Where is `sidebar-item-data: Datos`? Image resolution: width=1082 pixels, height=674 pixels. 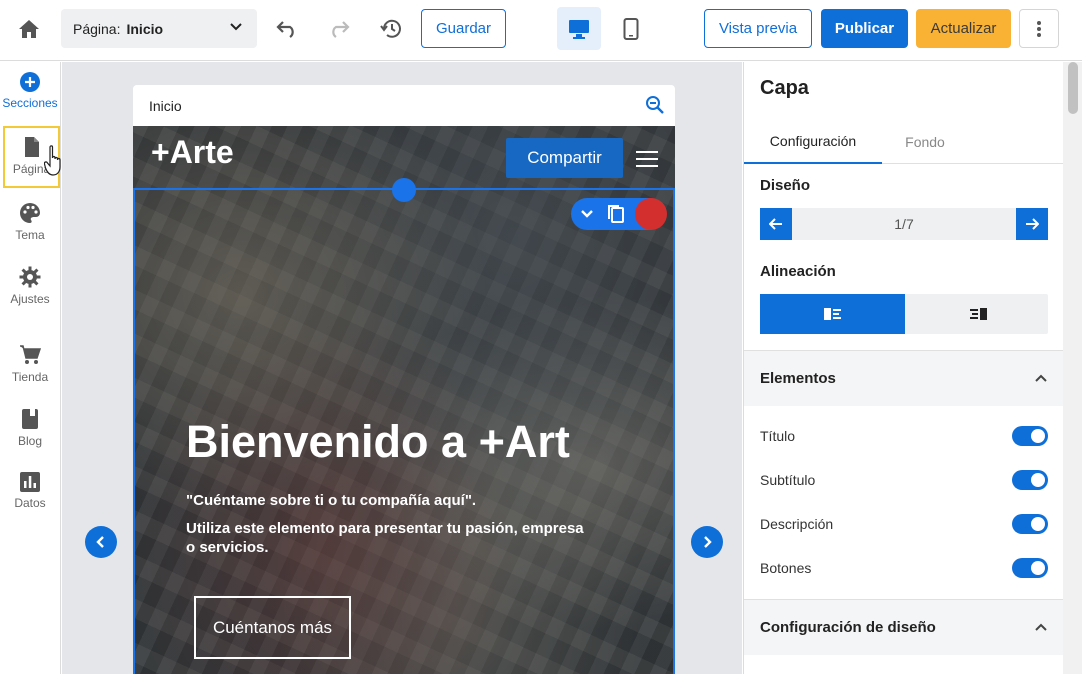
sidebar-item-data: Datos is located at coordinates (30, 500).